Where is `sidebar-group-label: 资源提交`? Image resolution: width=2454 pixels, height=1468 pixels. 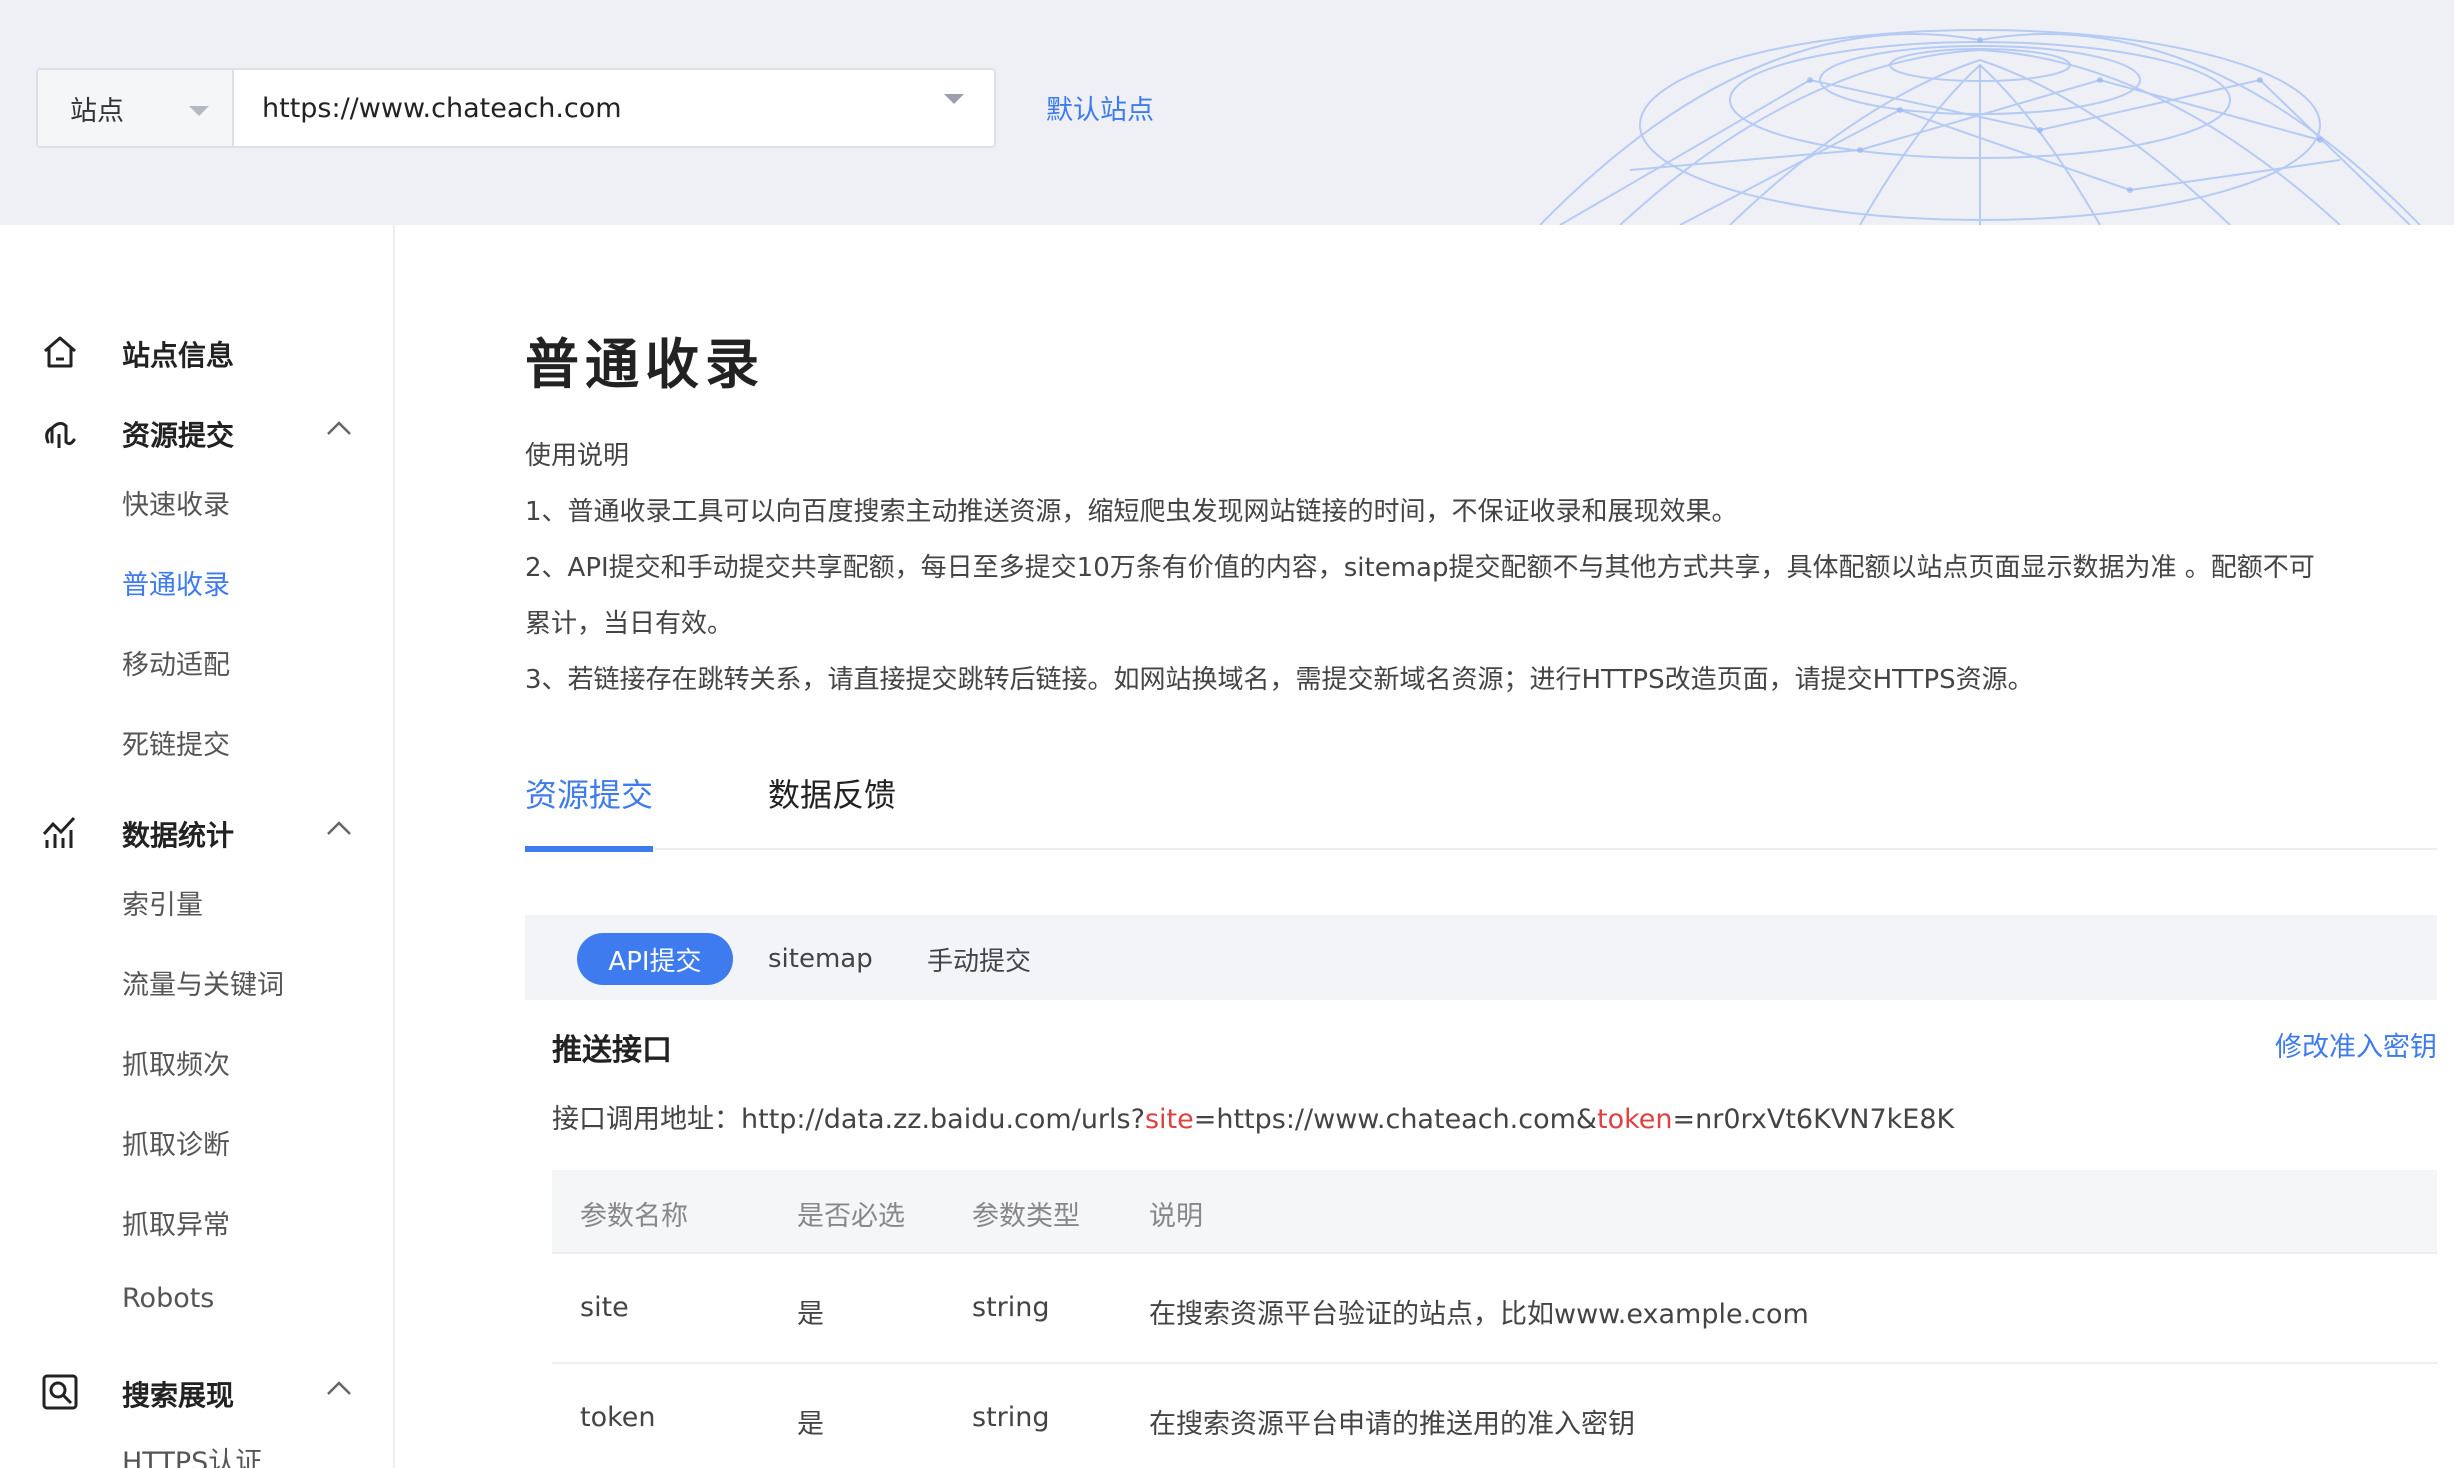 sidebar-group-label: 资源提交 is located at coordinates (178, 435).